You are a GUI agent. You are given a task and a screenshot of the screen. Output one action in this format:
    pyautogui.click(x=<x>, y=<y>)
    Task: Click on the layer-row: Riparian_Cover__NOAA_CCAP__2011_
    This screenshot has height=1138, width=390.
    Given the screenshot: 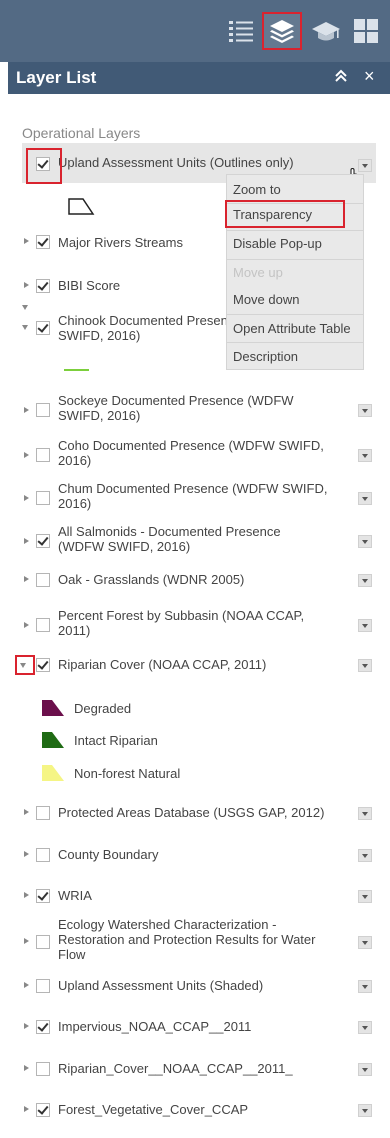 What is the action you would take?
    pyautogui.click(x=195, y=1069)
    